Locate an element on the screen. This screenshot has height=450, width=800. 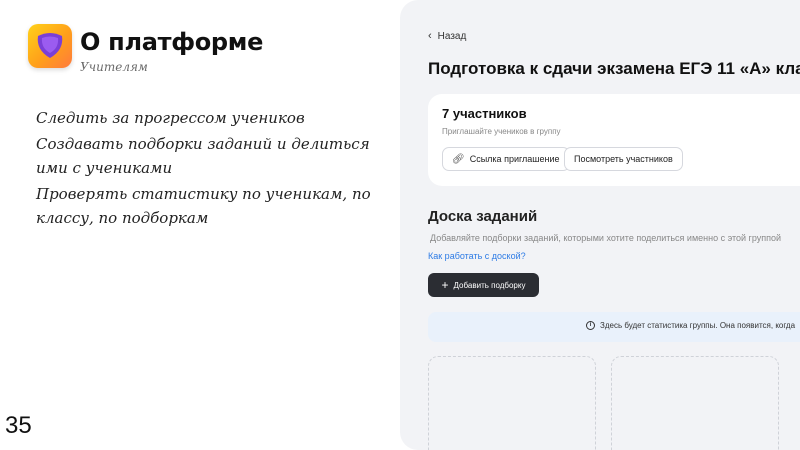
chevron-left-icon: ‹ is located at coordinates (430, 36).